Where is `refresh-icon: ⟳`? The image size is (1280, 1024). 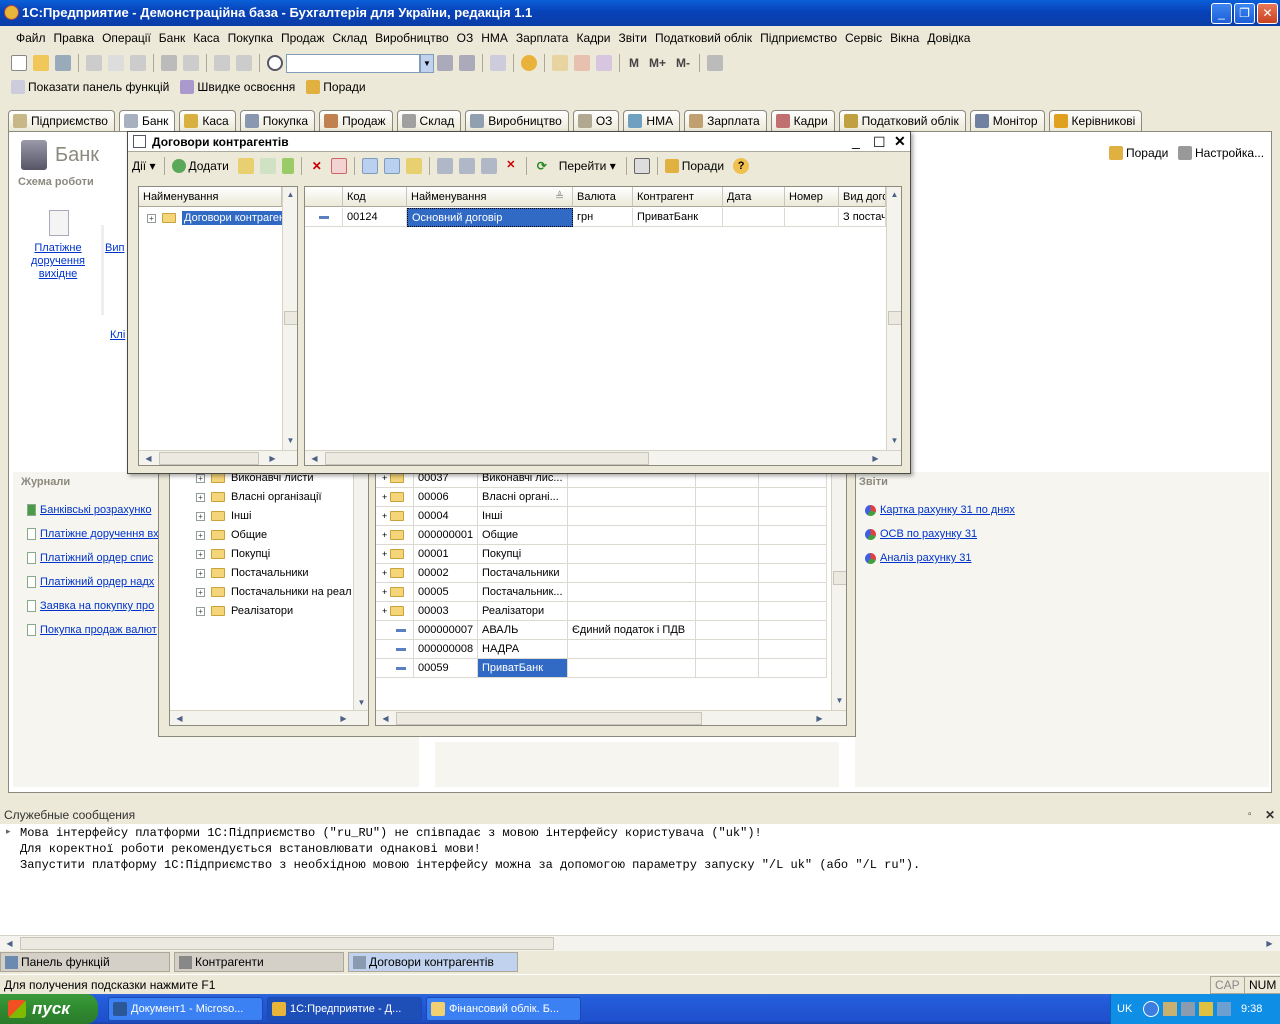
refresh-icon: ⟳ is located at coordinates (542, 166).